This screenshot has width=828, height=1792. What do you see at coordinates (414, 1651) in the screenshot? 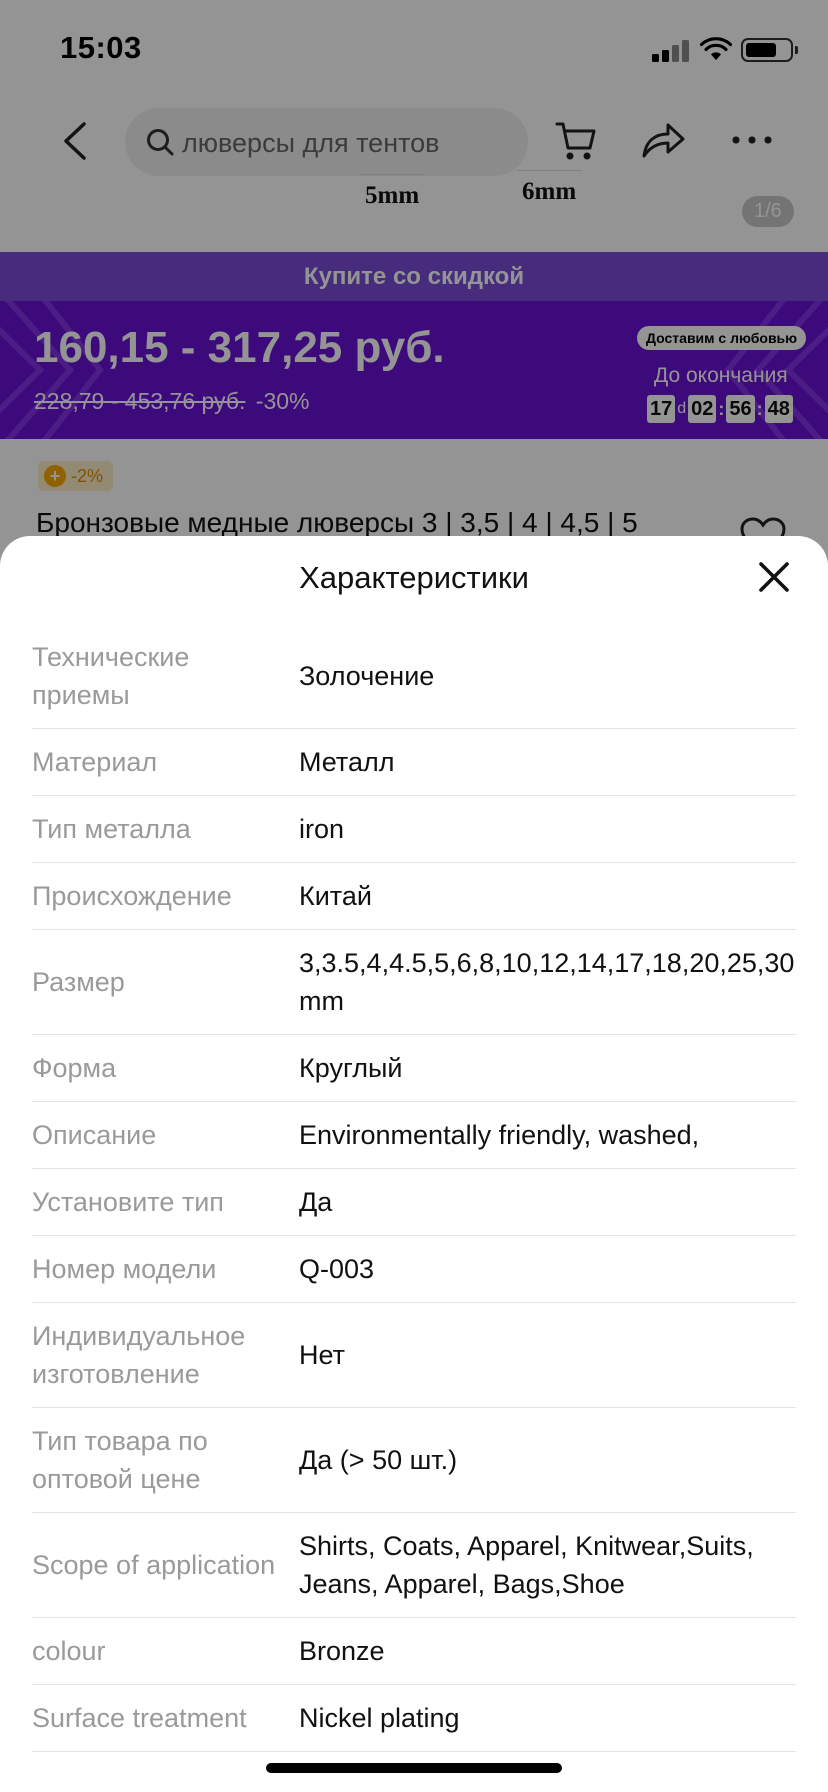
I see `spec-row: colour Bronze` at bounding box center [414, 1651].